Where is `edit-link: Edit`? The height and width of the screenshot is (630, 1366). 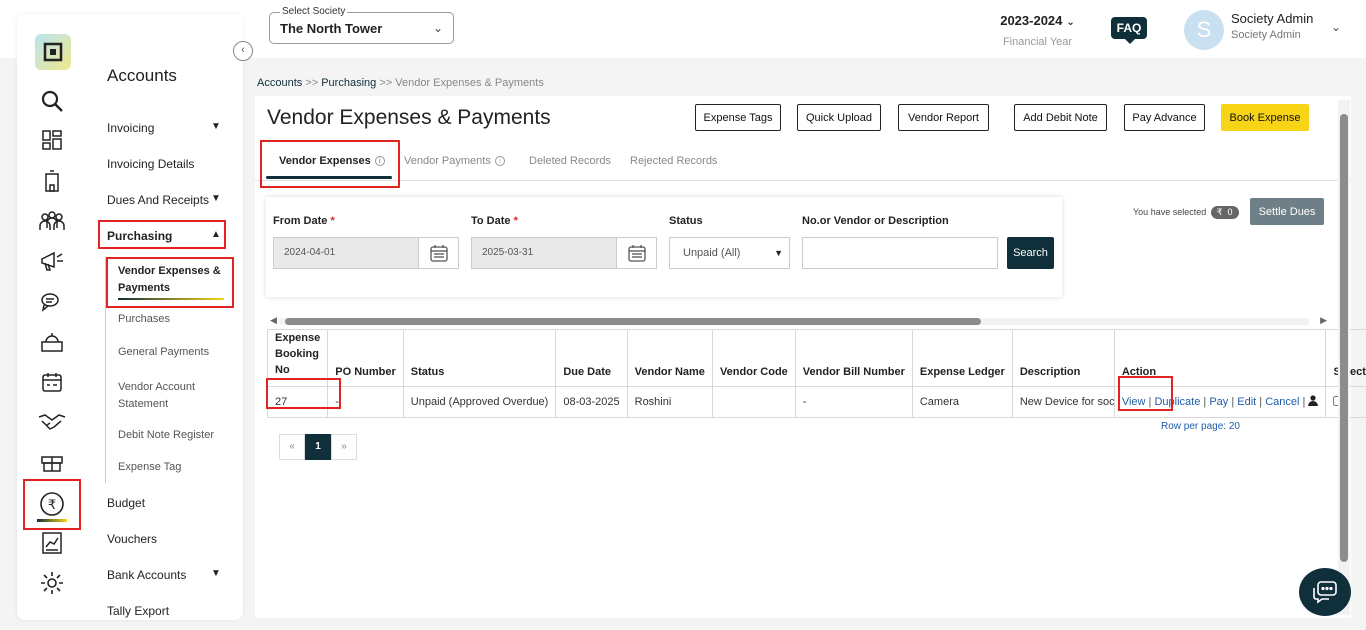
edit-link: Edit is located at coordinates (1246, 402).